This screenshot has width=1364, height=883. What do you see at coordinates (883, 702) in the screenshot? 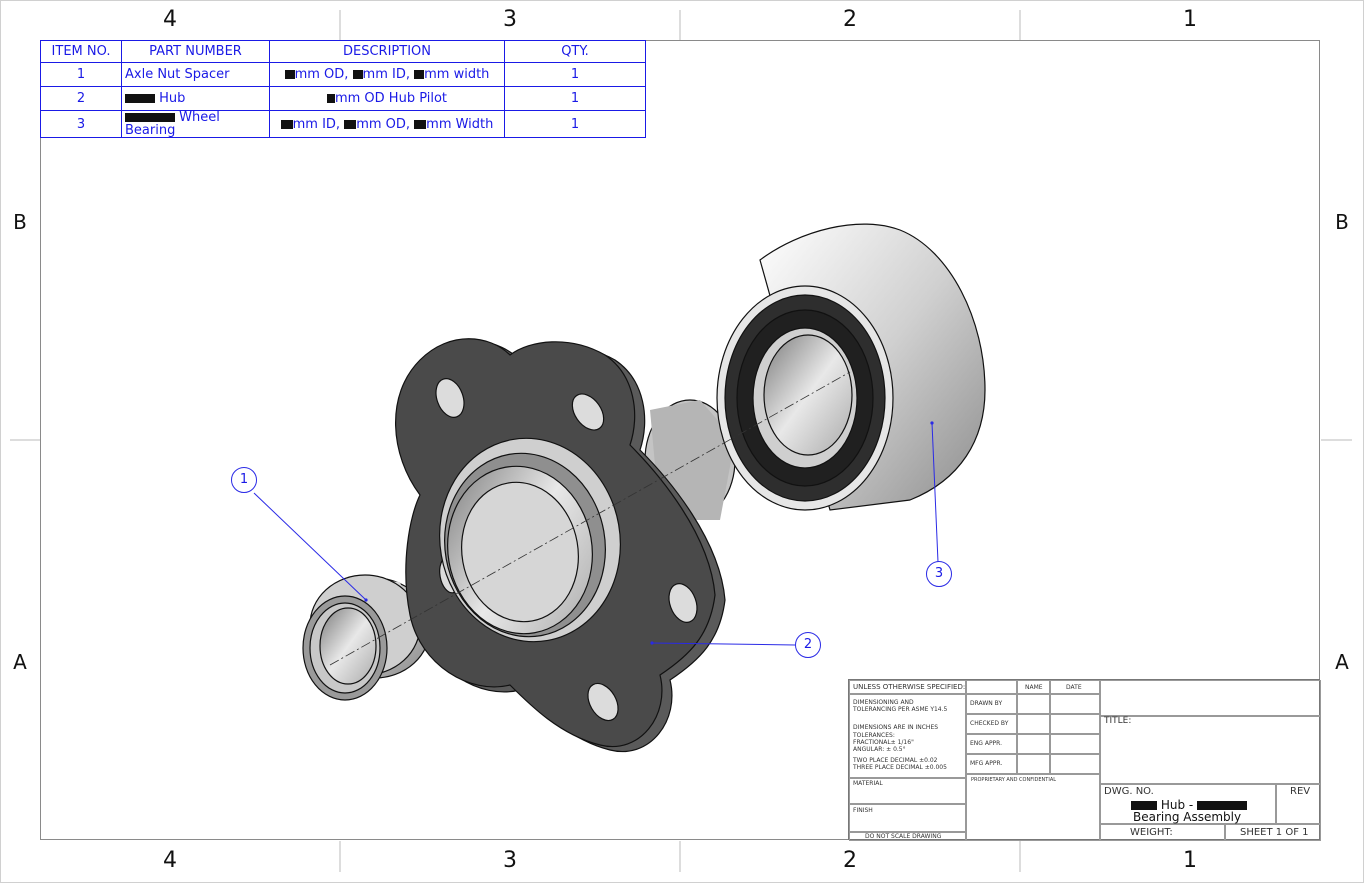
I see `tb-dim1: DIMENSIONING AND` at bounding box center [883, 702].